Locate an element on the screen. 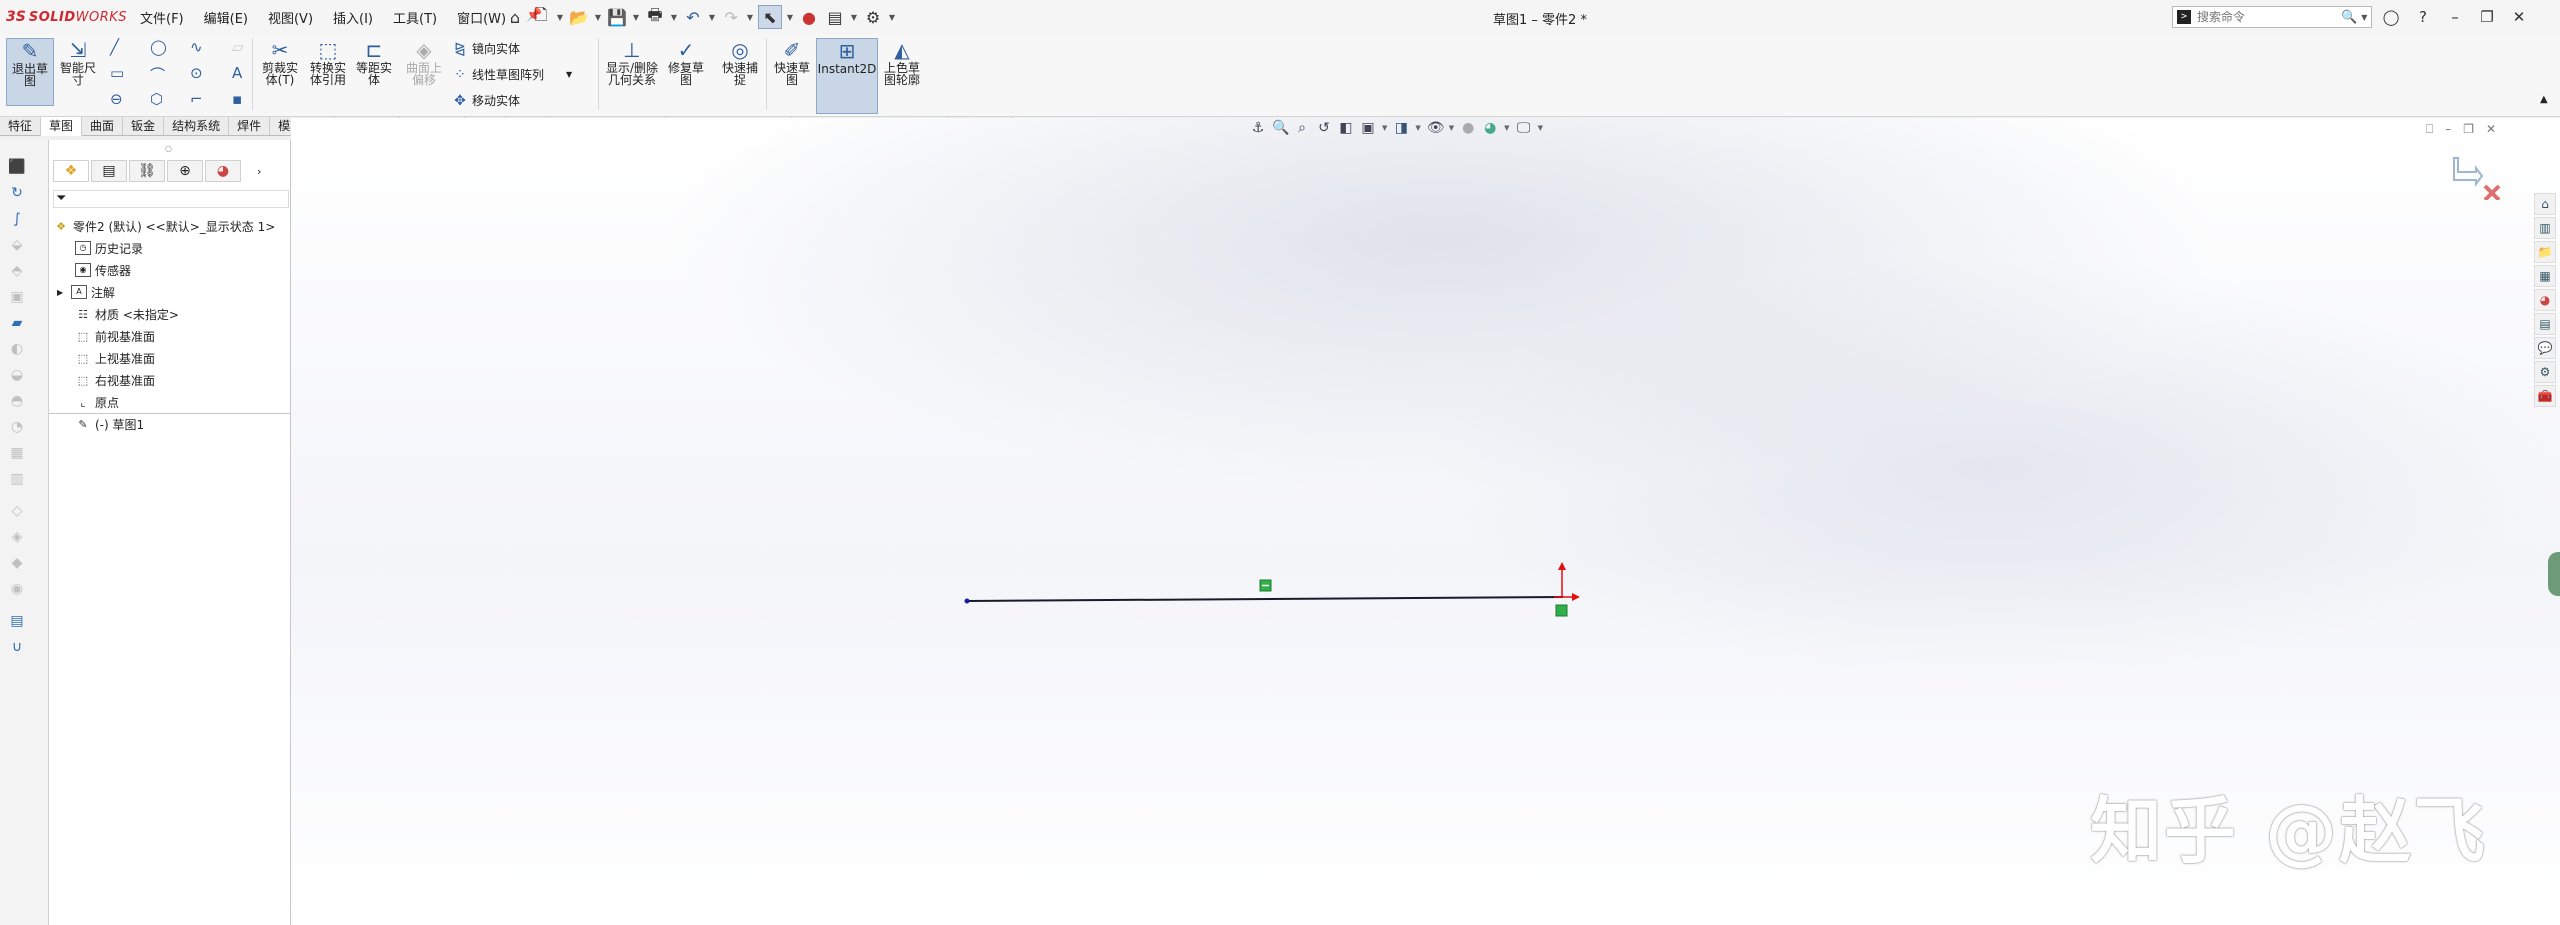 The width and height of the screenshot is (2560, 925). revolve-boss-icon: ↻ is located at coordinates (17, 193).